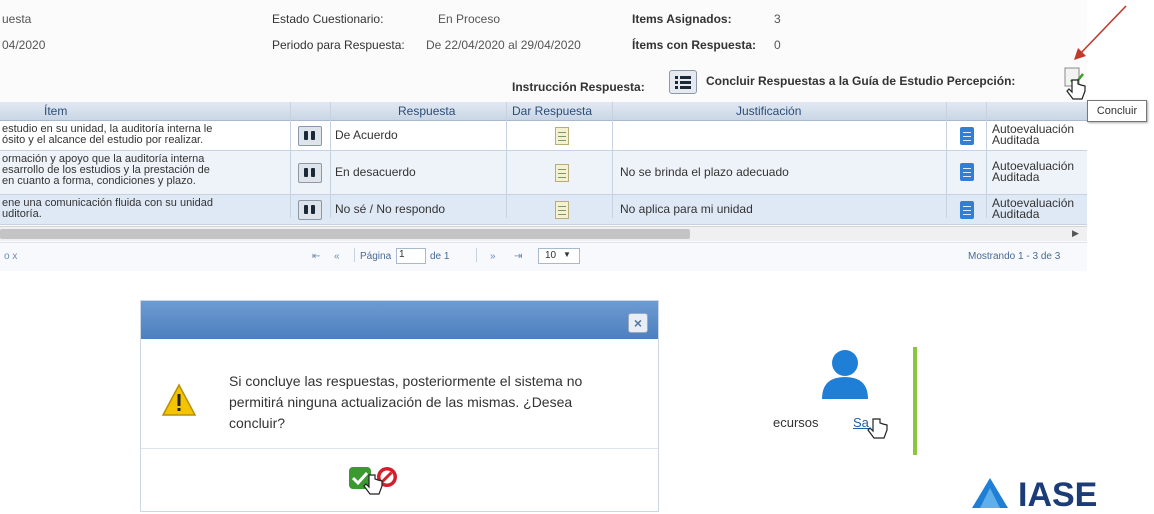 The width and height of the screenshot is (1154, 514). Describe the element at coordinates (638, 323) in the screenshot. I see `dialog-close-button: ×` at that location.